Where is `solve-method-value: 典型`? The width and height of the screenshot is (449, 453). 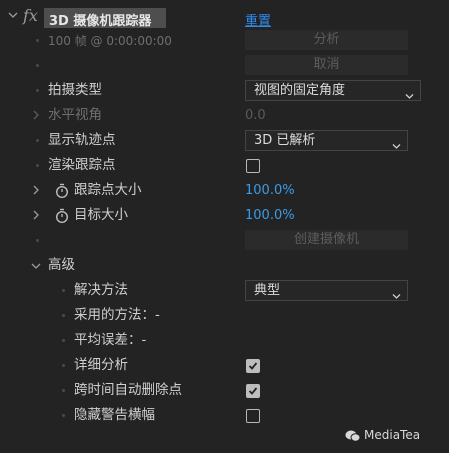 solve-method-value: 典型 is located at coordinates (267, 290).